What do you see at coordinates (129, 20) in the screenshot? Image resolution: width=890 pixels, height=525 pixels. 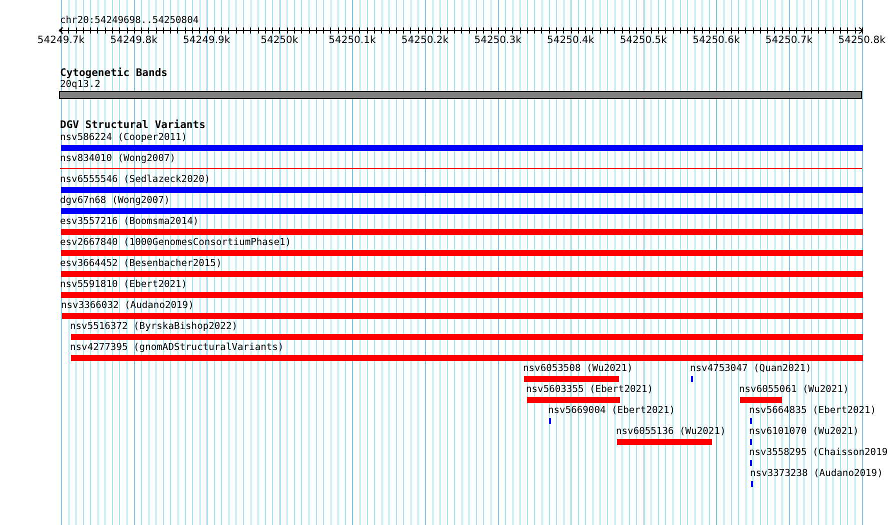 I see `locus-label: chr20:54249698..54250804` at bounding box center [129, 20].